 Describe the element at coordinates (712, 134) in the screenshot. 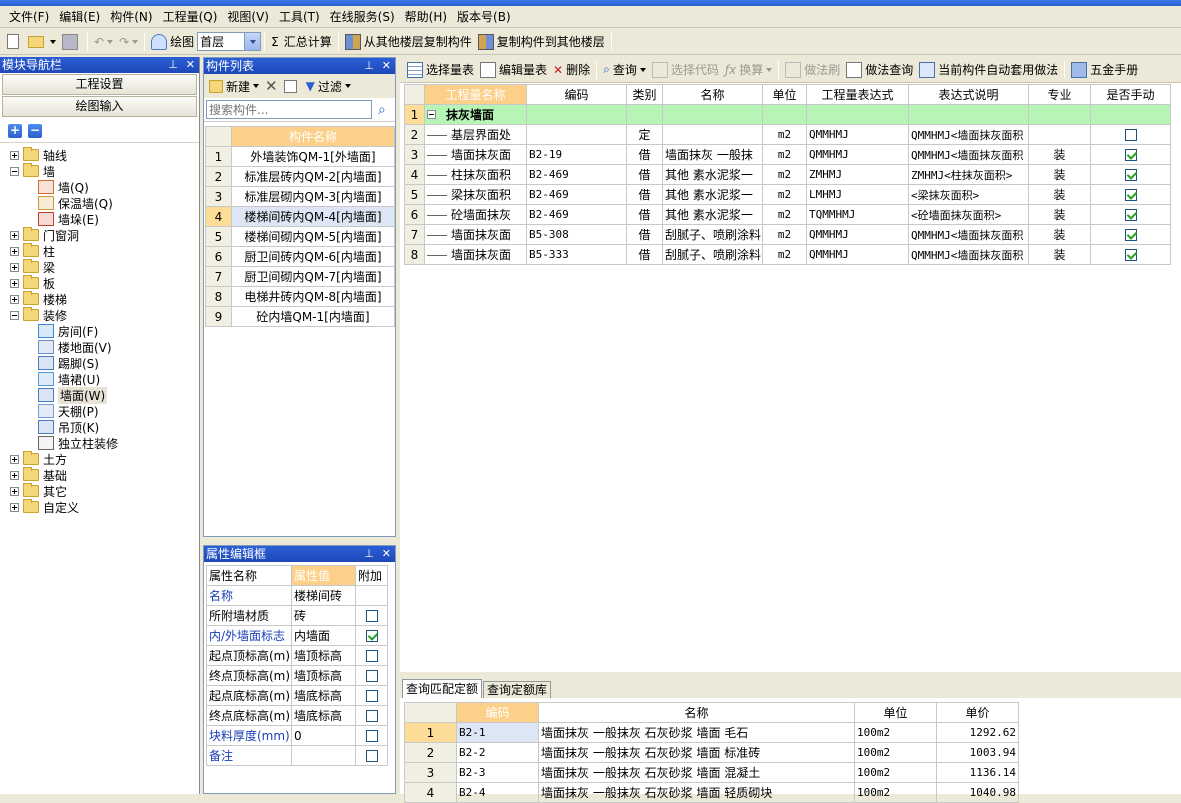

I see `cell-title` at that location.